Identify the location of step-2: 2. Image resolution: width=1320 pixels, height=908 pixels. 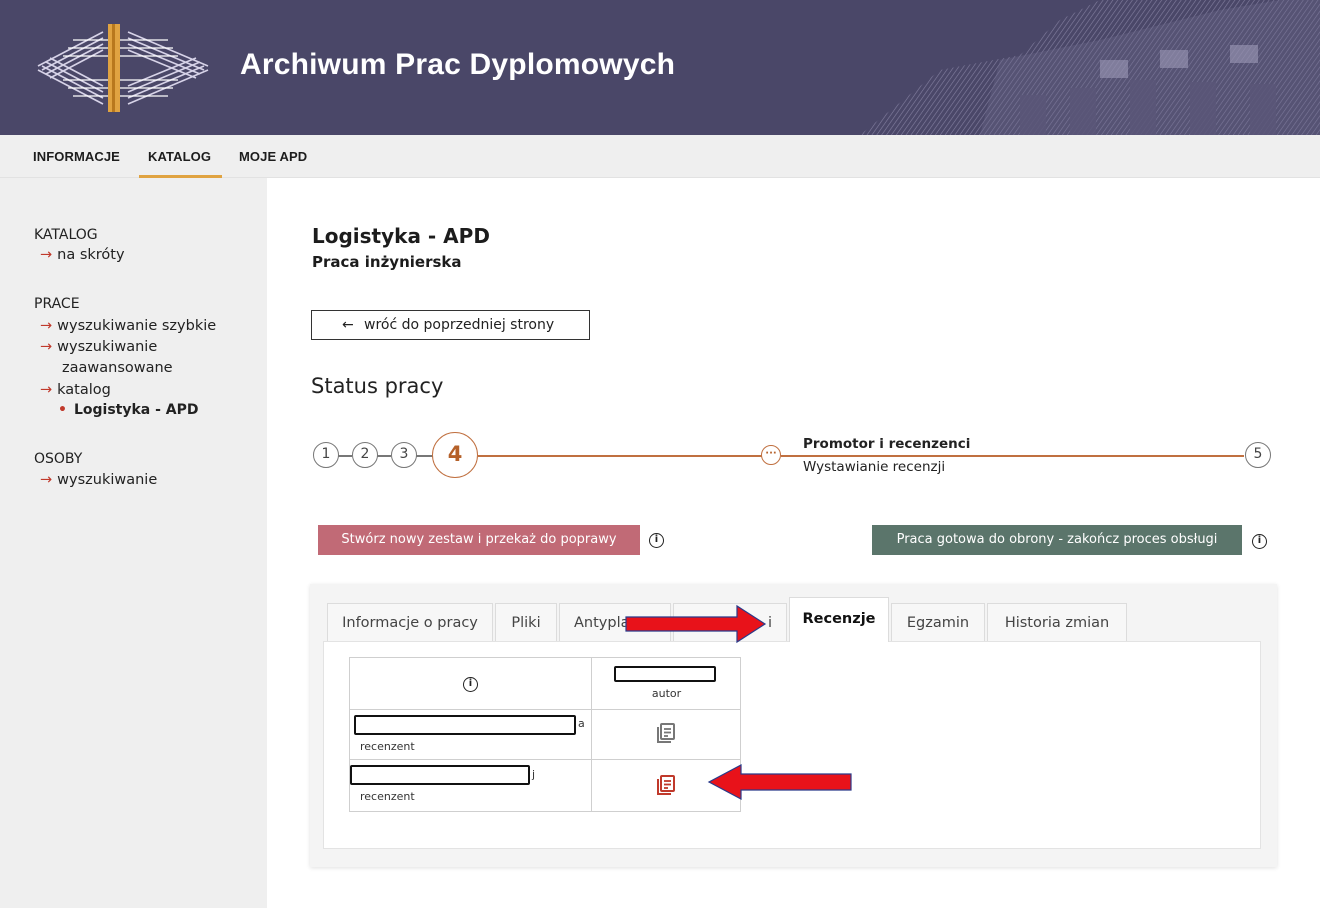
(365, 455).